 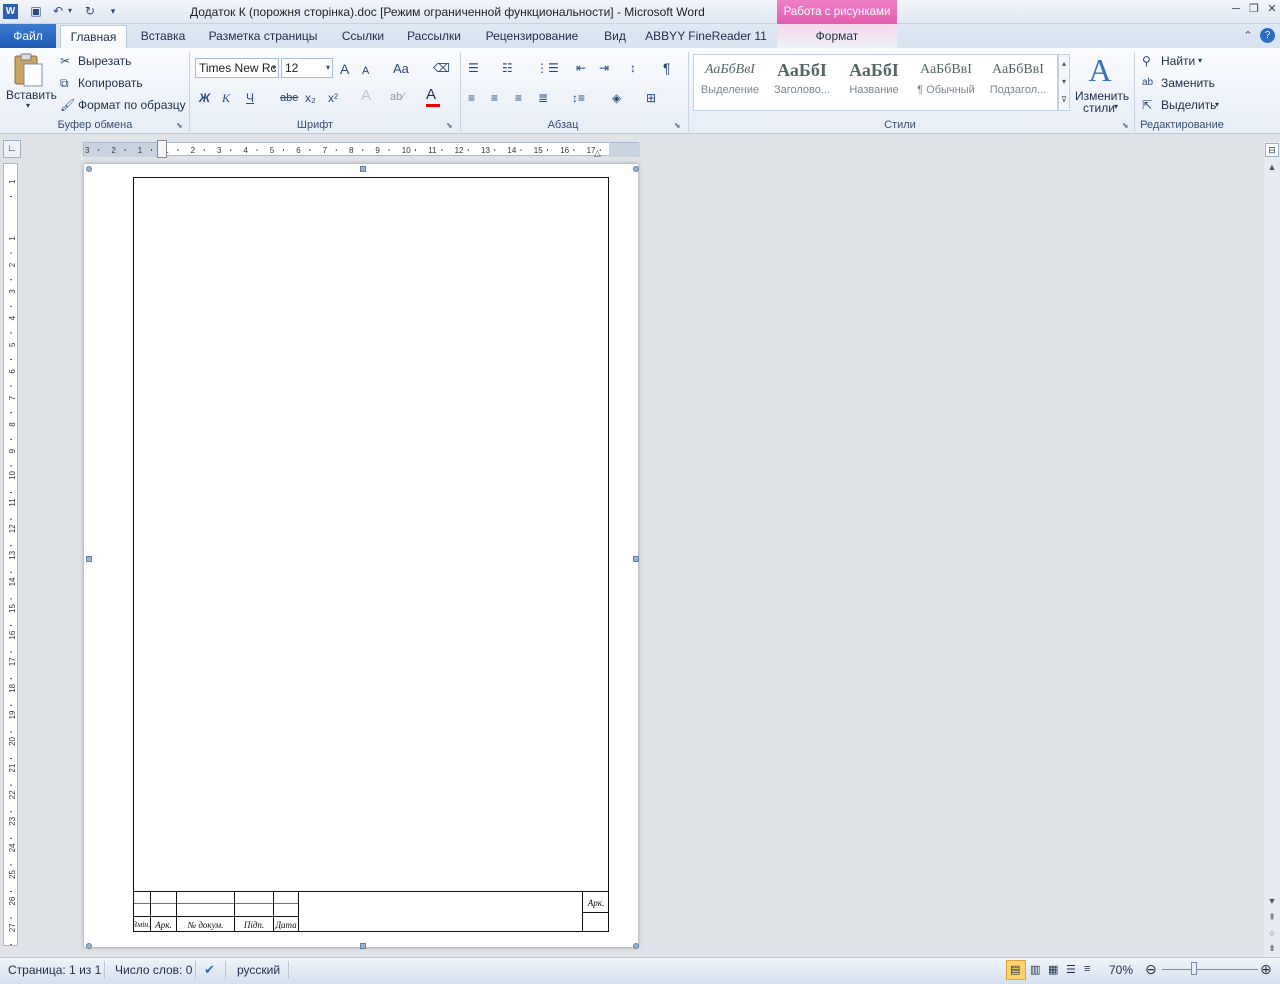 What do you see at coordinates (1266, 969) in the screenshot?
I see `zoom-in-icon: ⊕` at bounding box center [1266, 969].